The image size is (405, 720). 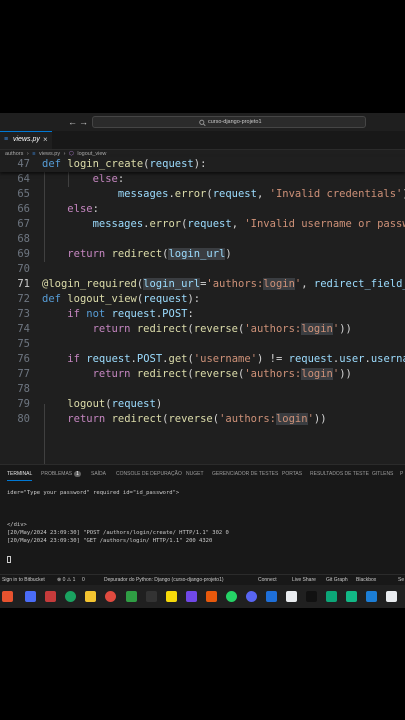 What do you see at coordinates (245, 474) in the screenshot?
I see `tab-test-explorer: GERENCIADOR DE TESTES` at bounding box center [245, 474].